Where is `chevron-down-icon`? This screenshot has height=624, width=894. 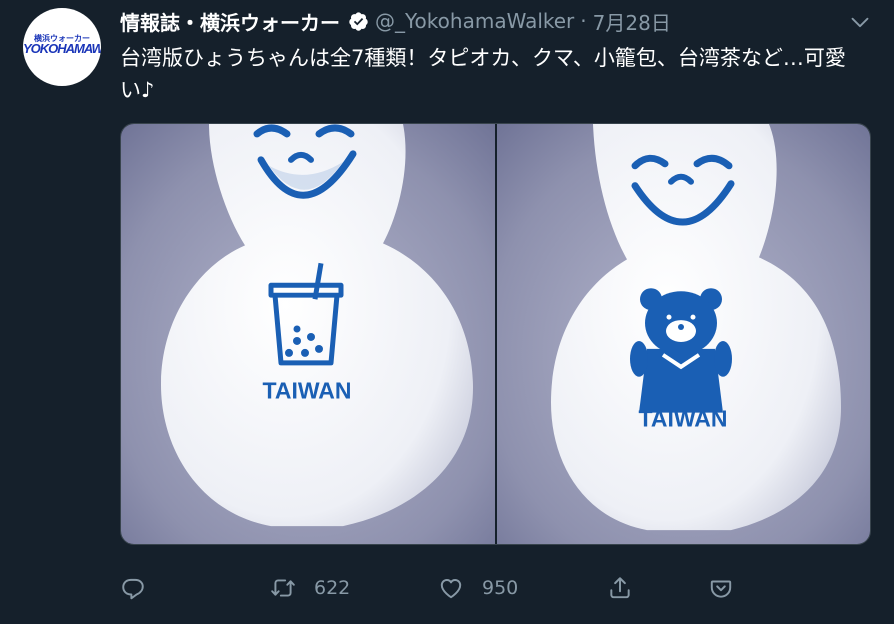
chevron-down-icon is located at coordinates (860, 22).